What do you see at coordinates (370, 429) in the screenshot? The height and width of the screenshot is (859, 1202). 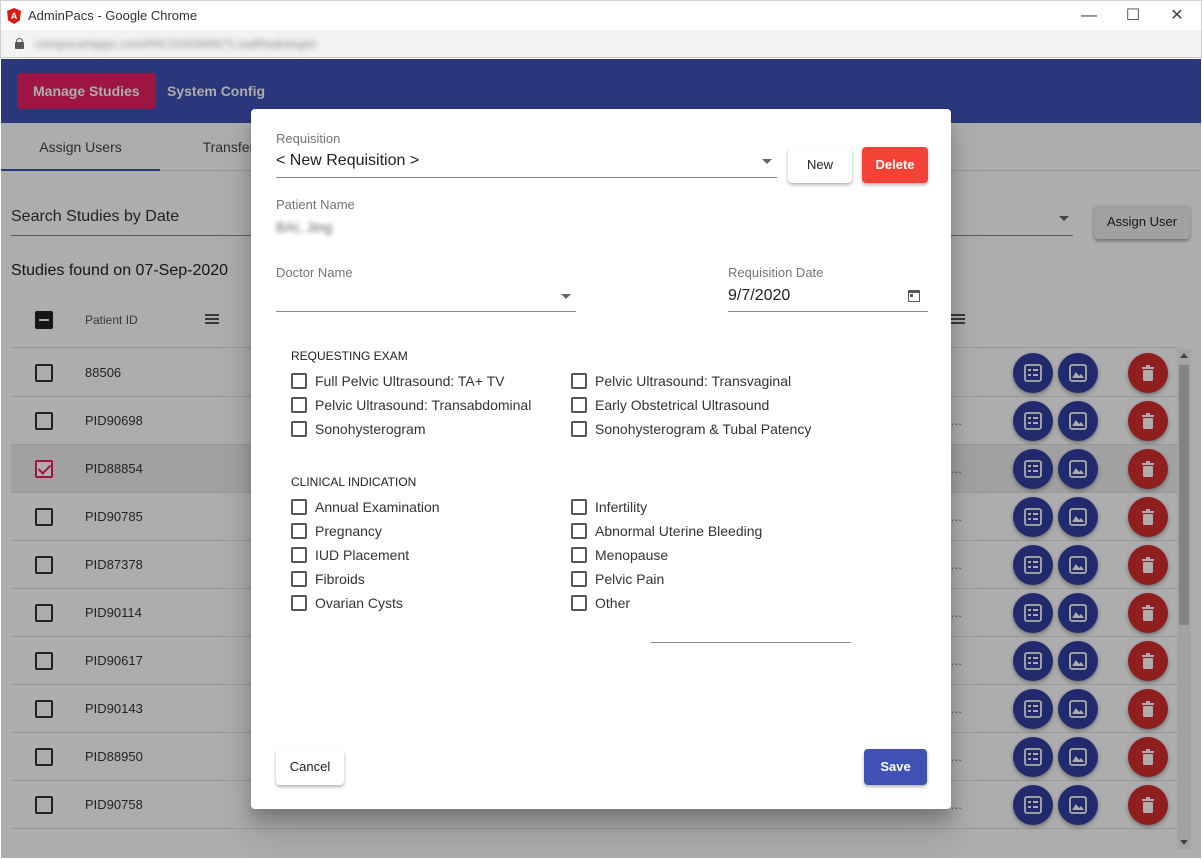 I see `checkbox-label: Sonohysterogram` at bounding box center [370, 429].